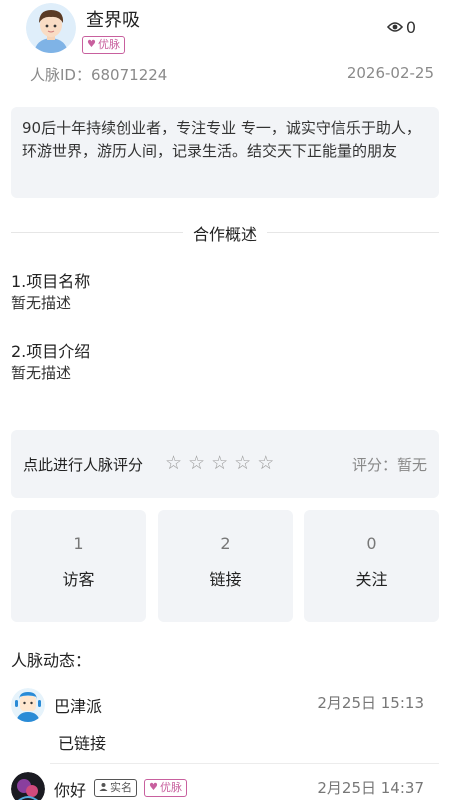 The width and height of the screenshot is (450, 800). I want to click on section-title: 合作概述, so click(225, 233).